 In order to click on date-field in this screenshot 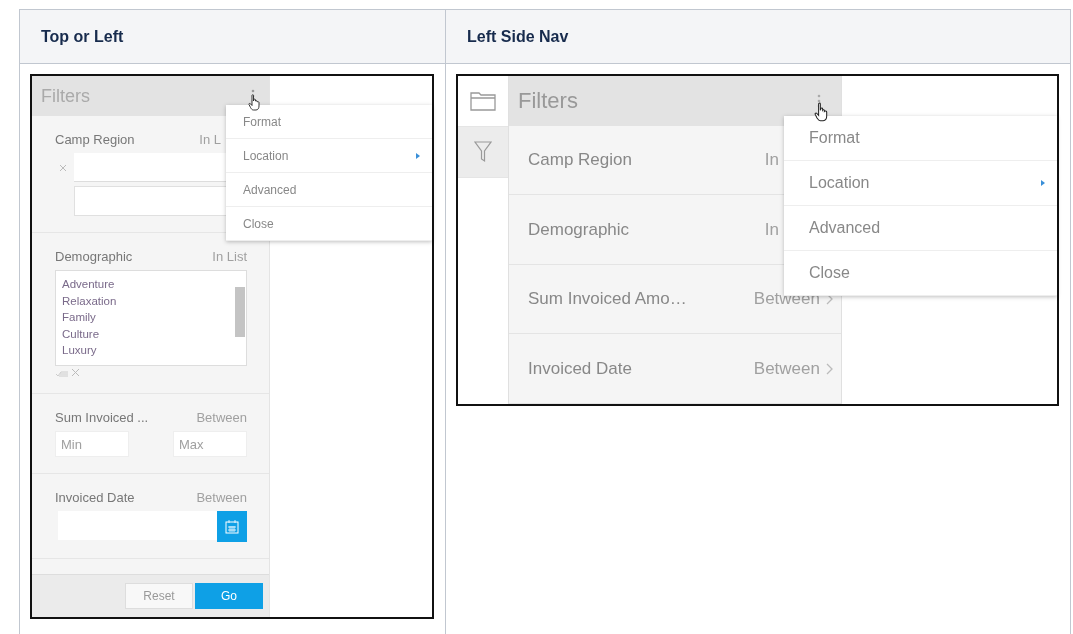, I will do `click(137, 525)`.